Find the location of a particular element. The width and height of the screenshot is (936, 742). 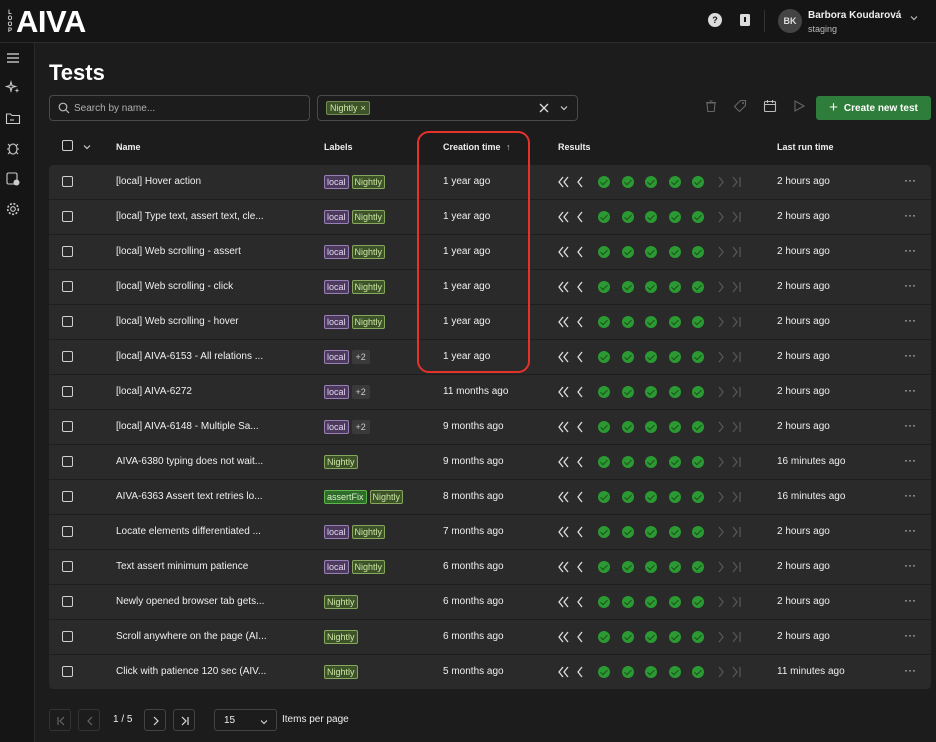

sparkle-icon is located at coordinates (13, 87).